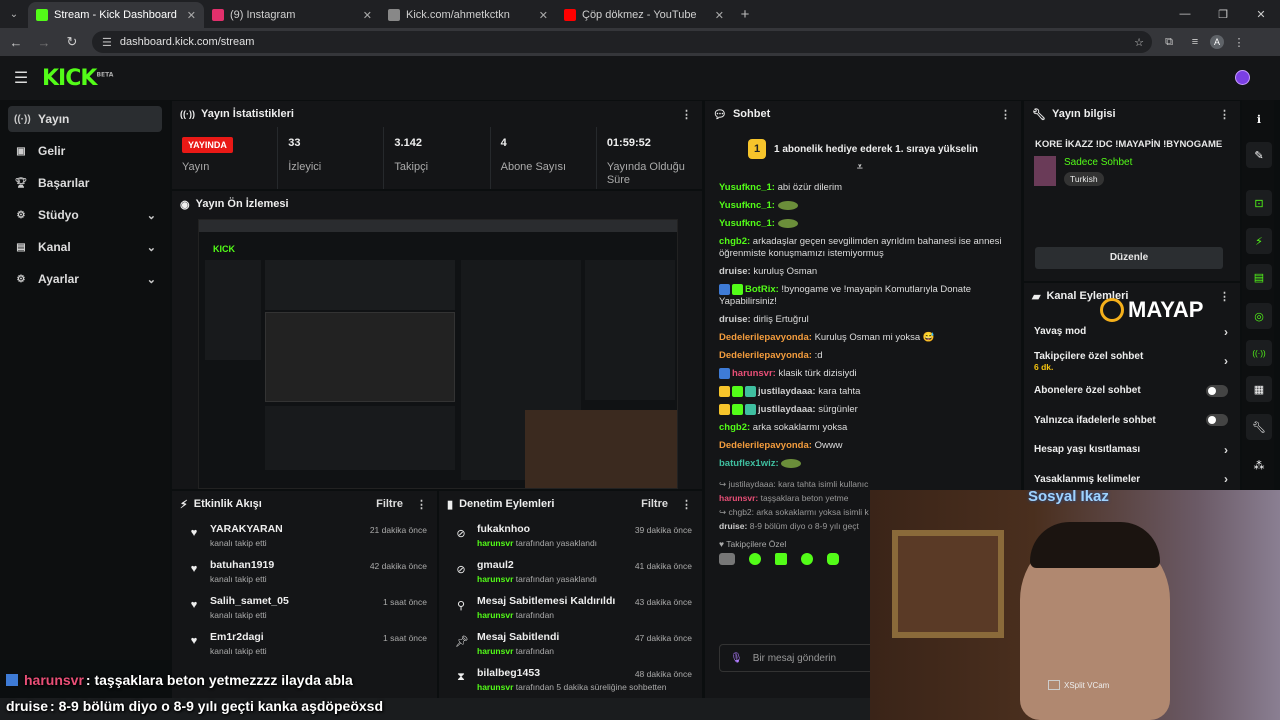 This screenshot has height=720, width=1280. What do you see at coordinates (1259, 119) in the screenshot?
I see `info-icon: ℹ` at bounding box center [1259, 119].